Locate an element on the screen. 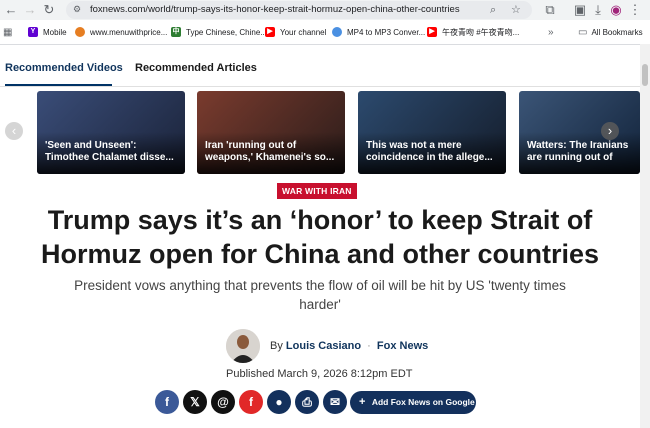  forward-icon: → is located at coordinates (30, 10).